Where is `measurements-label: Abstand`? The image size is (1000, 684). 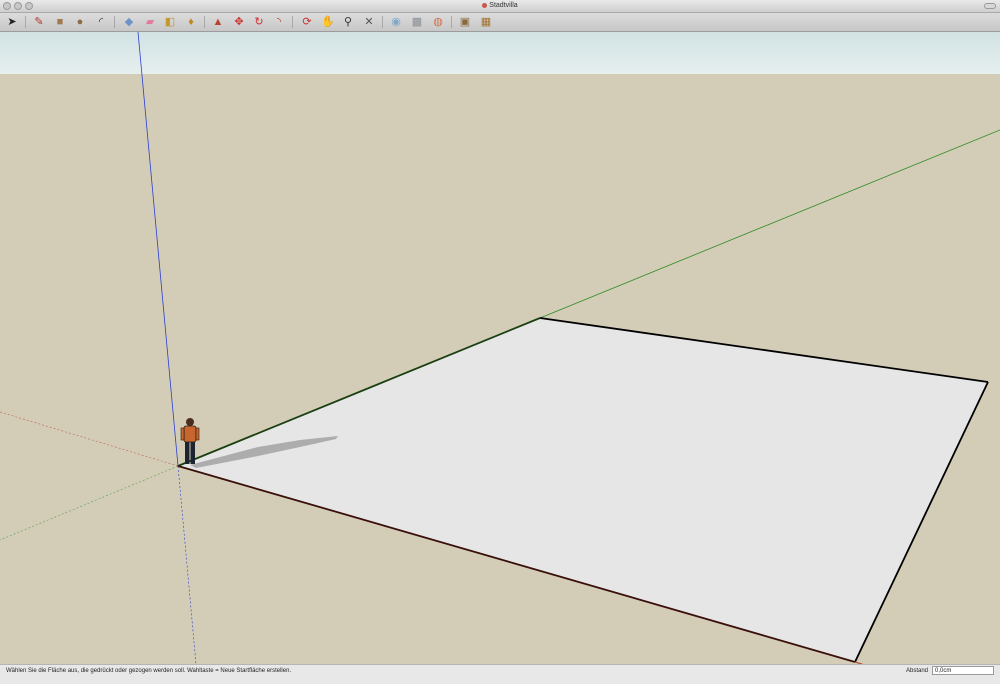
measurements-label: Abstand is located at coordinates (917, 671).